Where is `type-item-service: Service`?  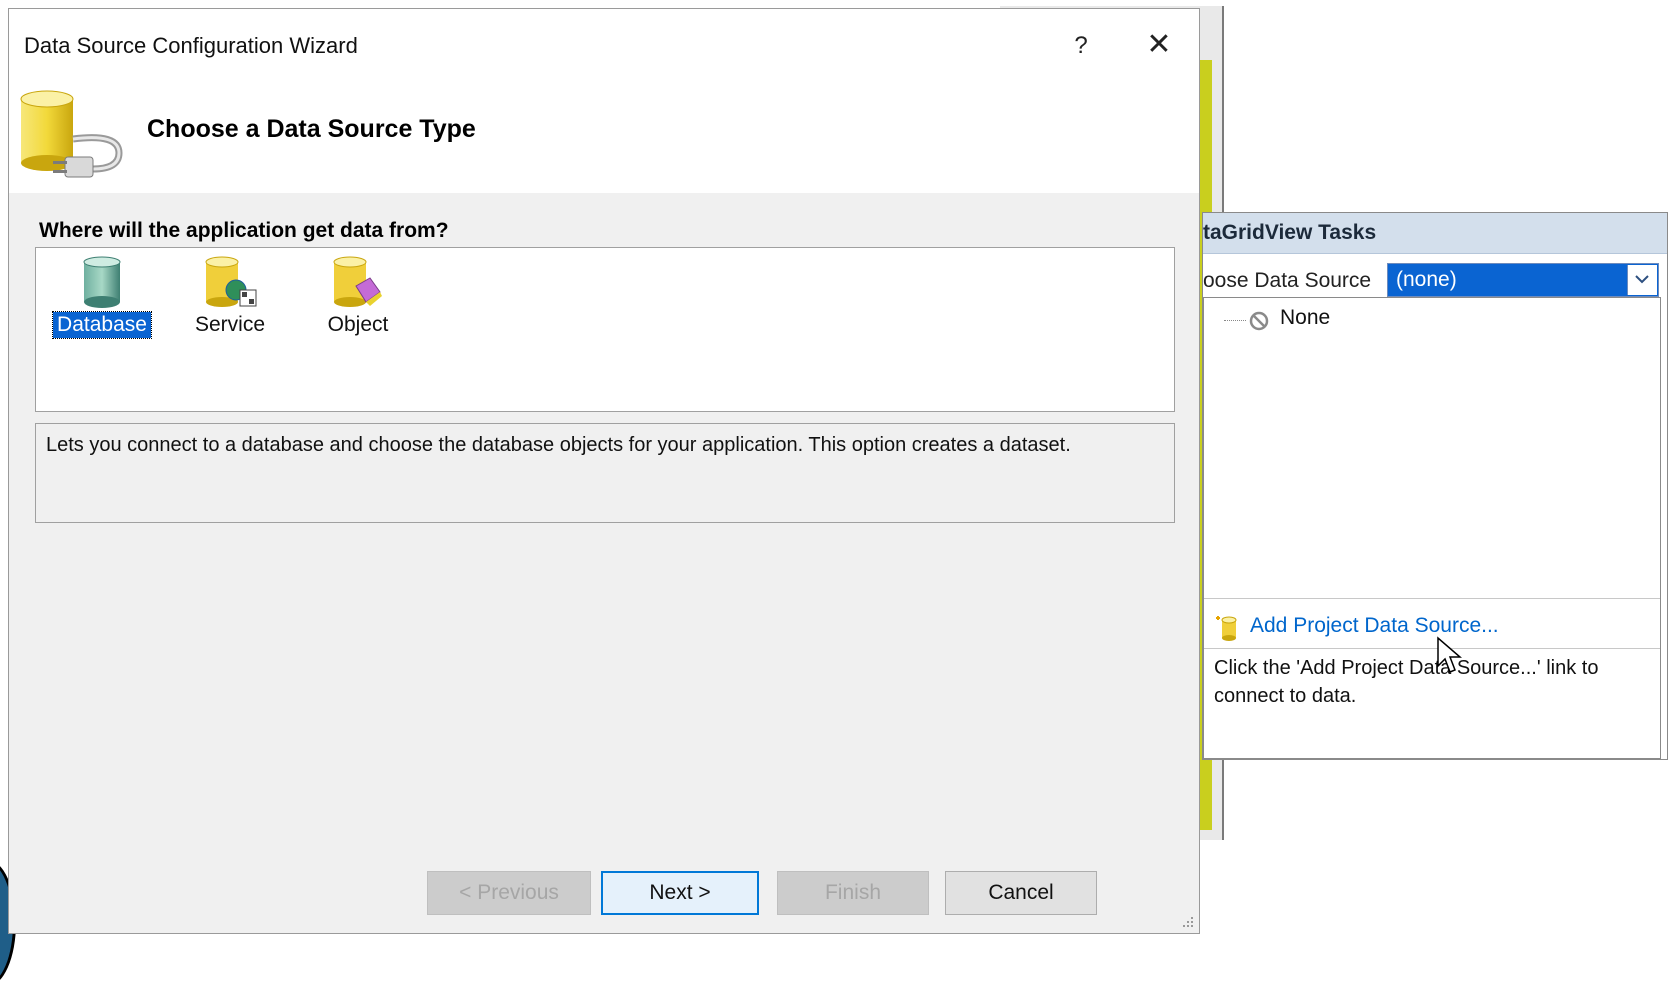
type-item-service: Service is located at coordinates (230, 297).